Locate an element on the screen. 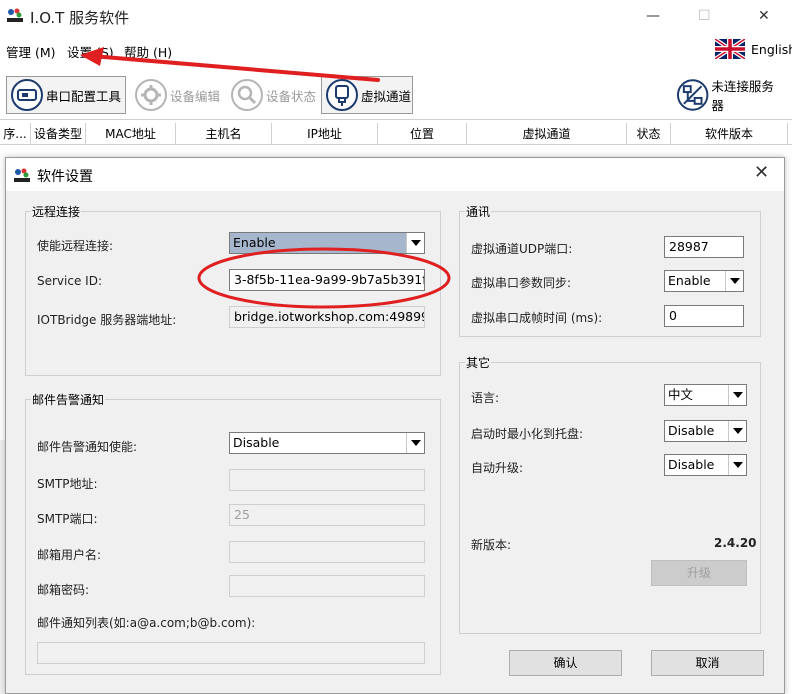 The image size is (792, 694). language-value: 中文 is located at coordinates (681, 394).